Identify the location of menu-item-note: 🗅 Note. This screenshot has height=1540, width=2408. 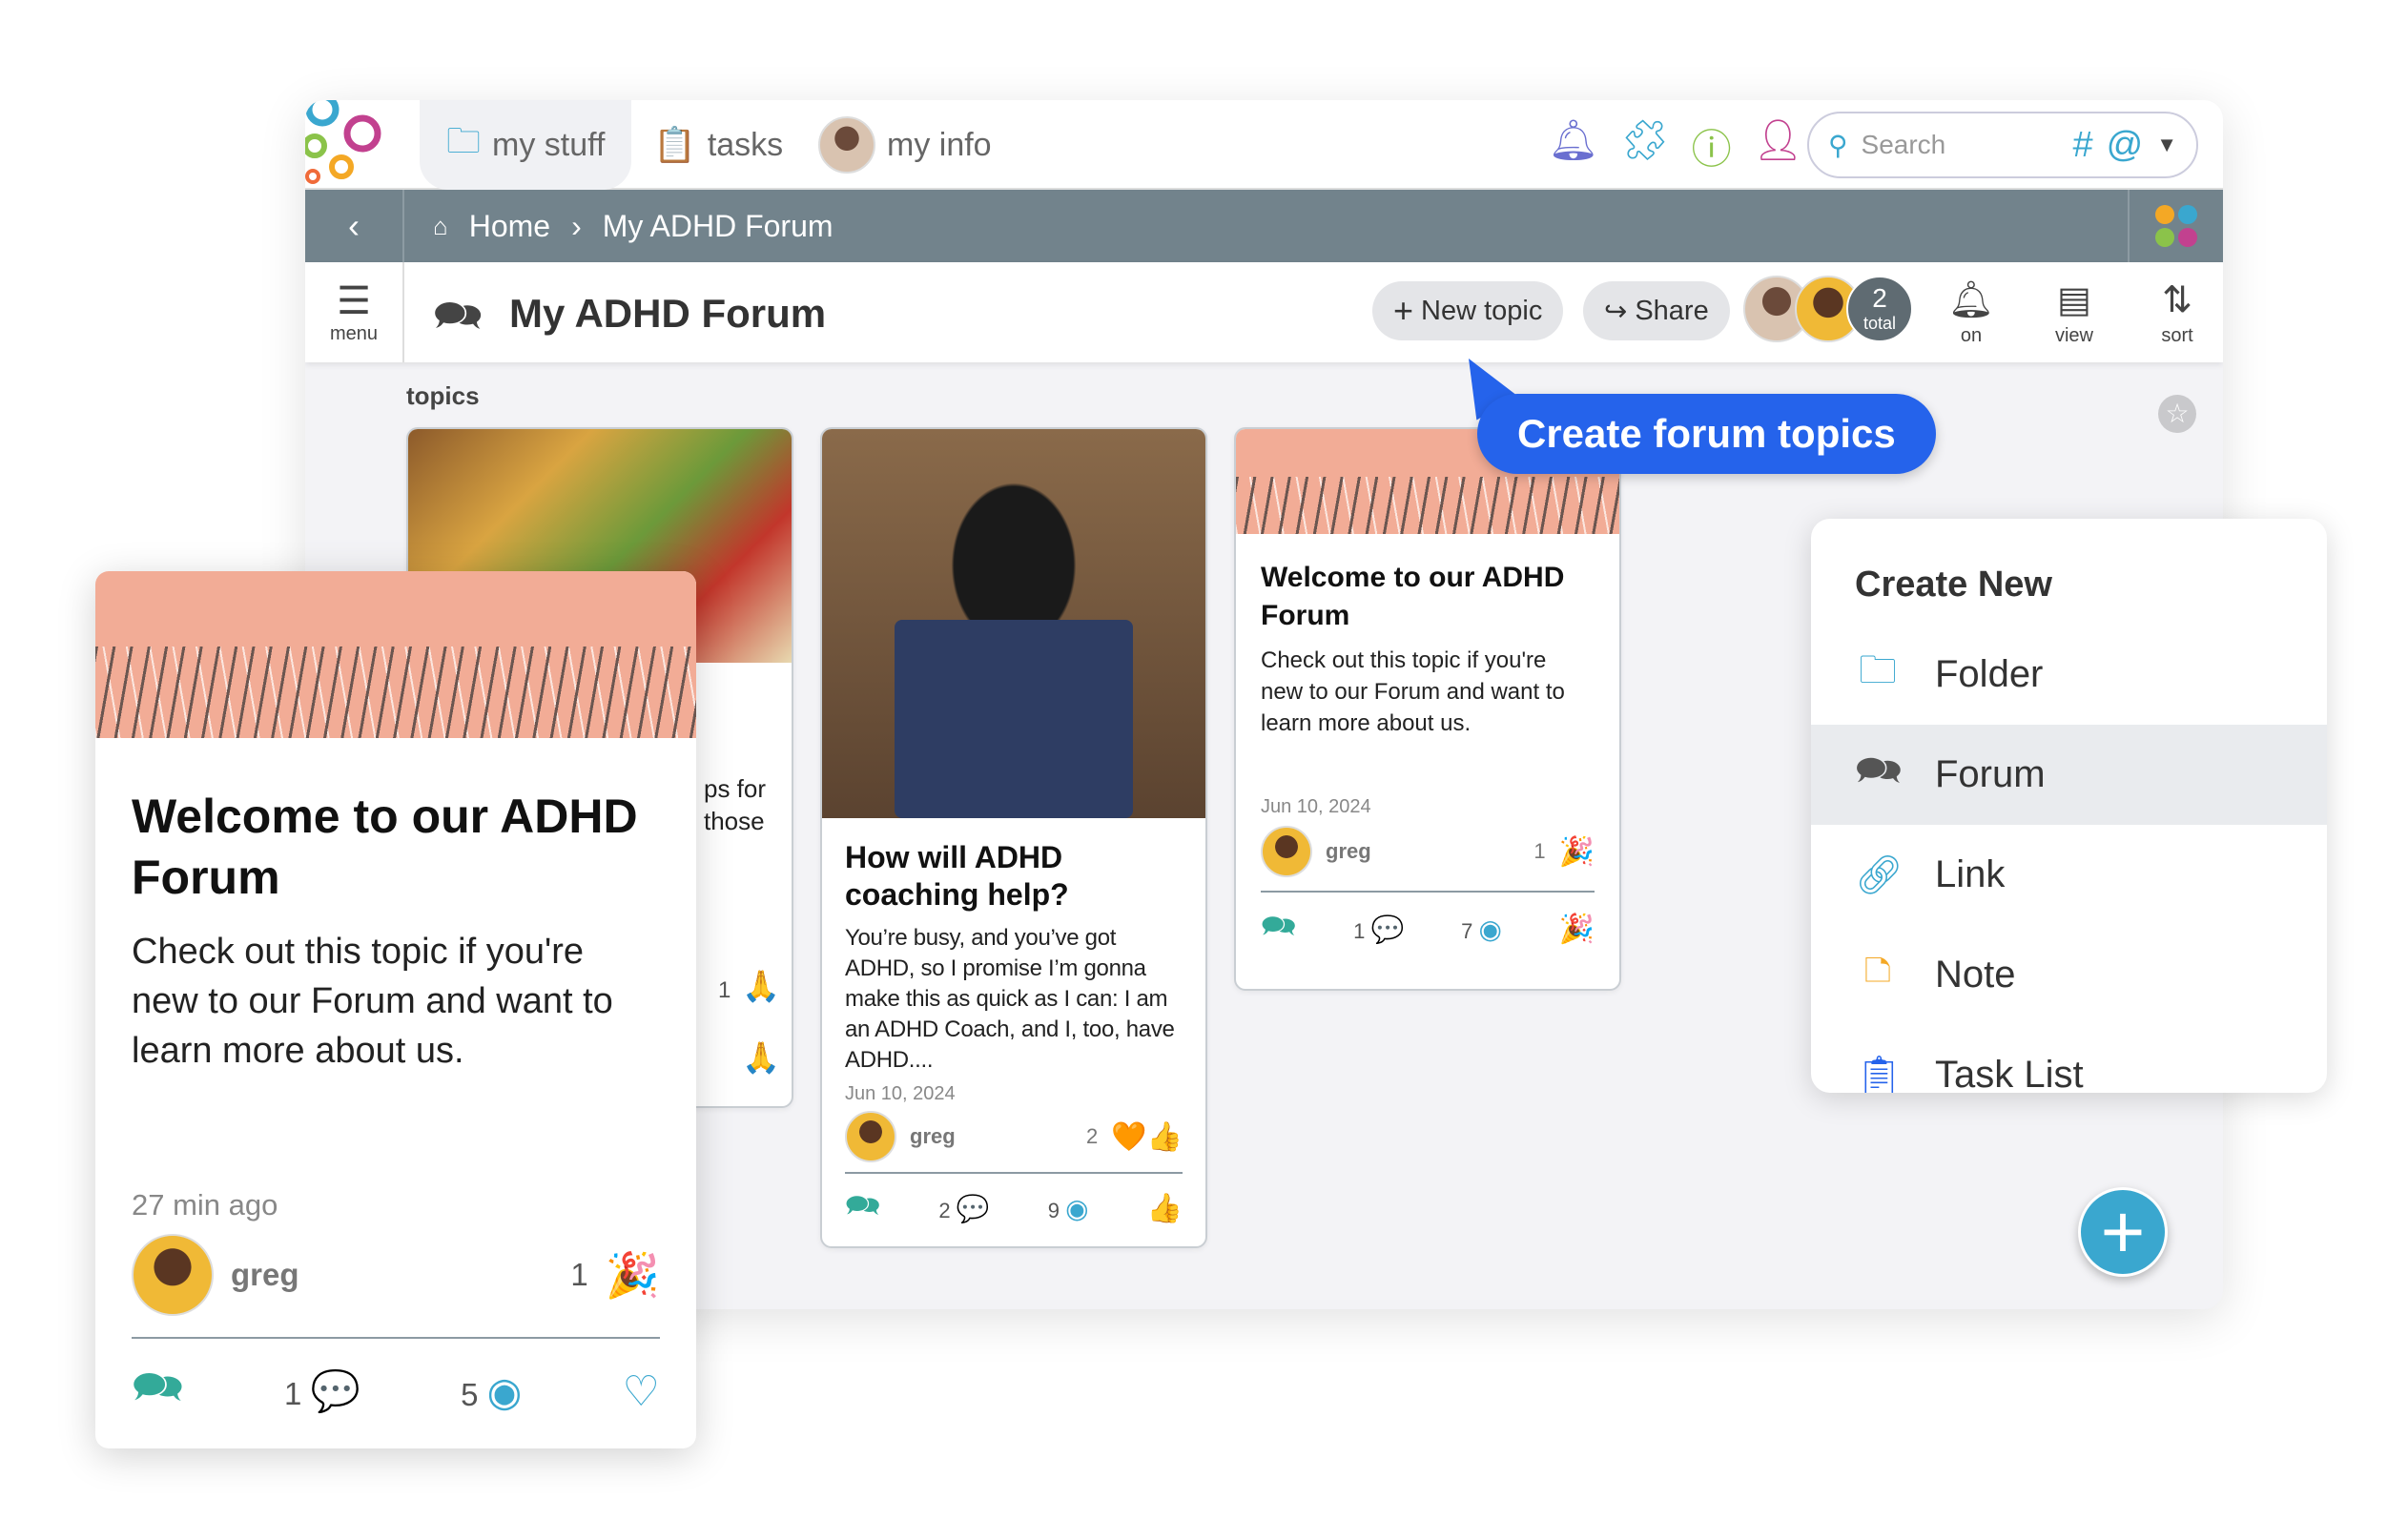
(2069, 975).